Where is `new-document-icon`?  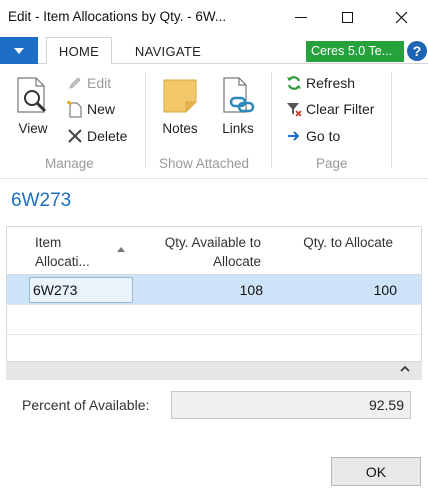 new-document-icon is located at coordinates (75, 109).